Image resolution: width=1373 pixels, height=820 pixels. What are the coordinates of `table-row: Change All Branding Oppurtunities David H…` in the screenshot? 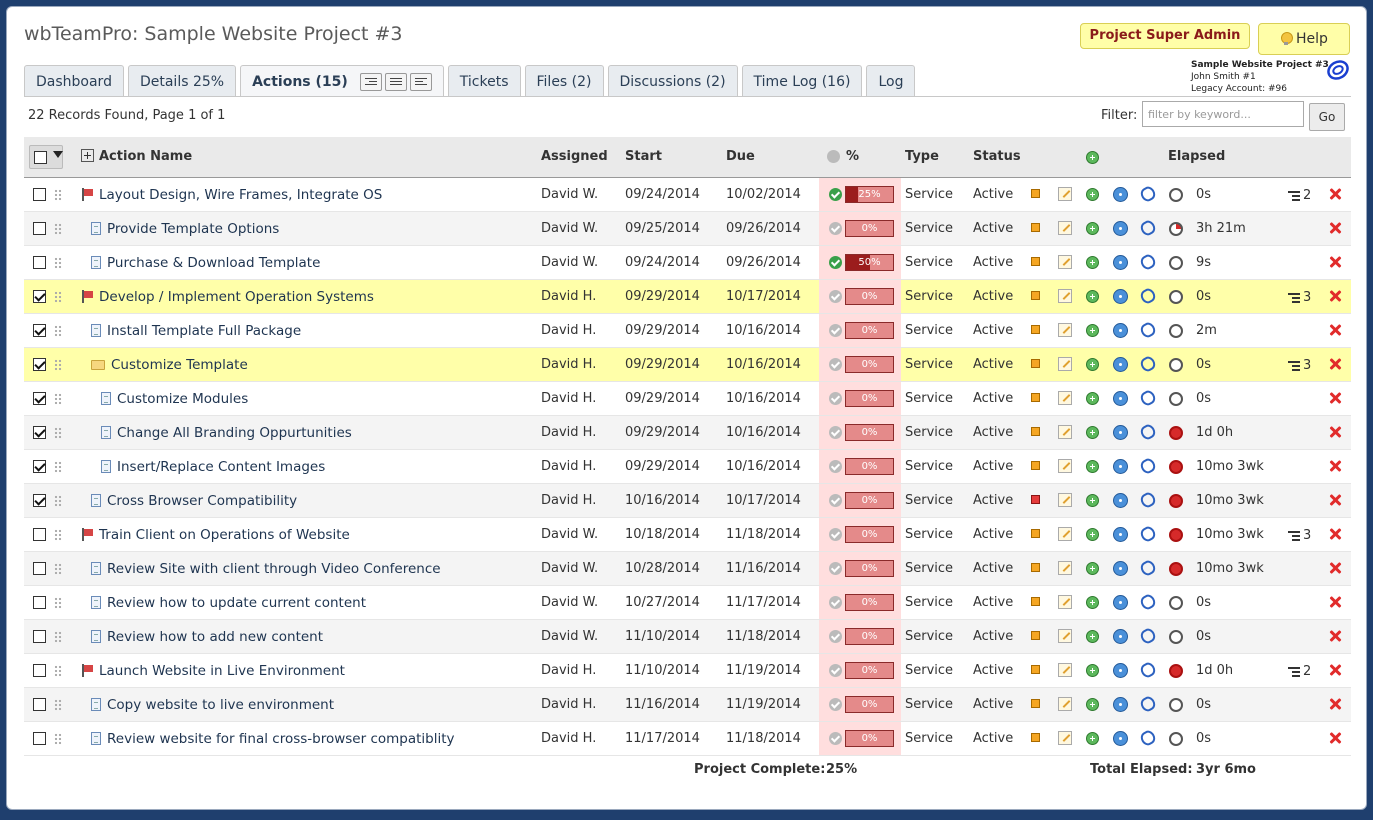 It's located at (687, 433).